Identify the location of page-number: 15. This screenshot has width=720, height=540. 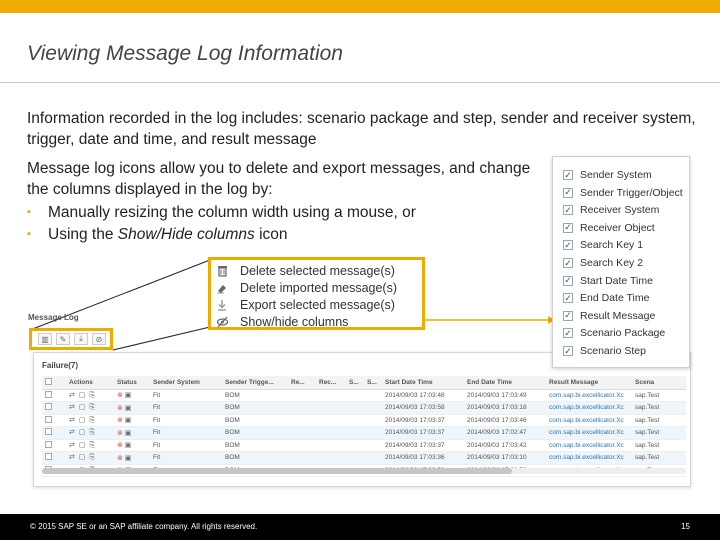
(685, 526).